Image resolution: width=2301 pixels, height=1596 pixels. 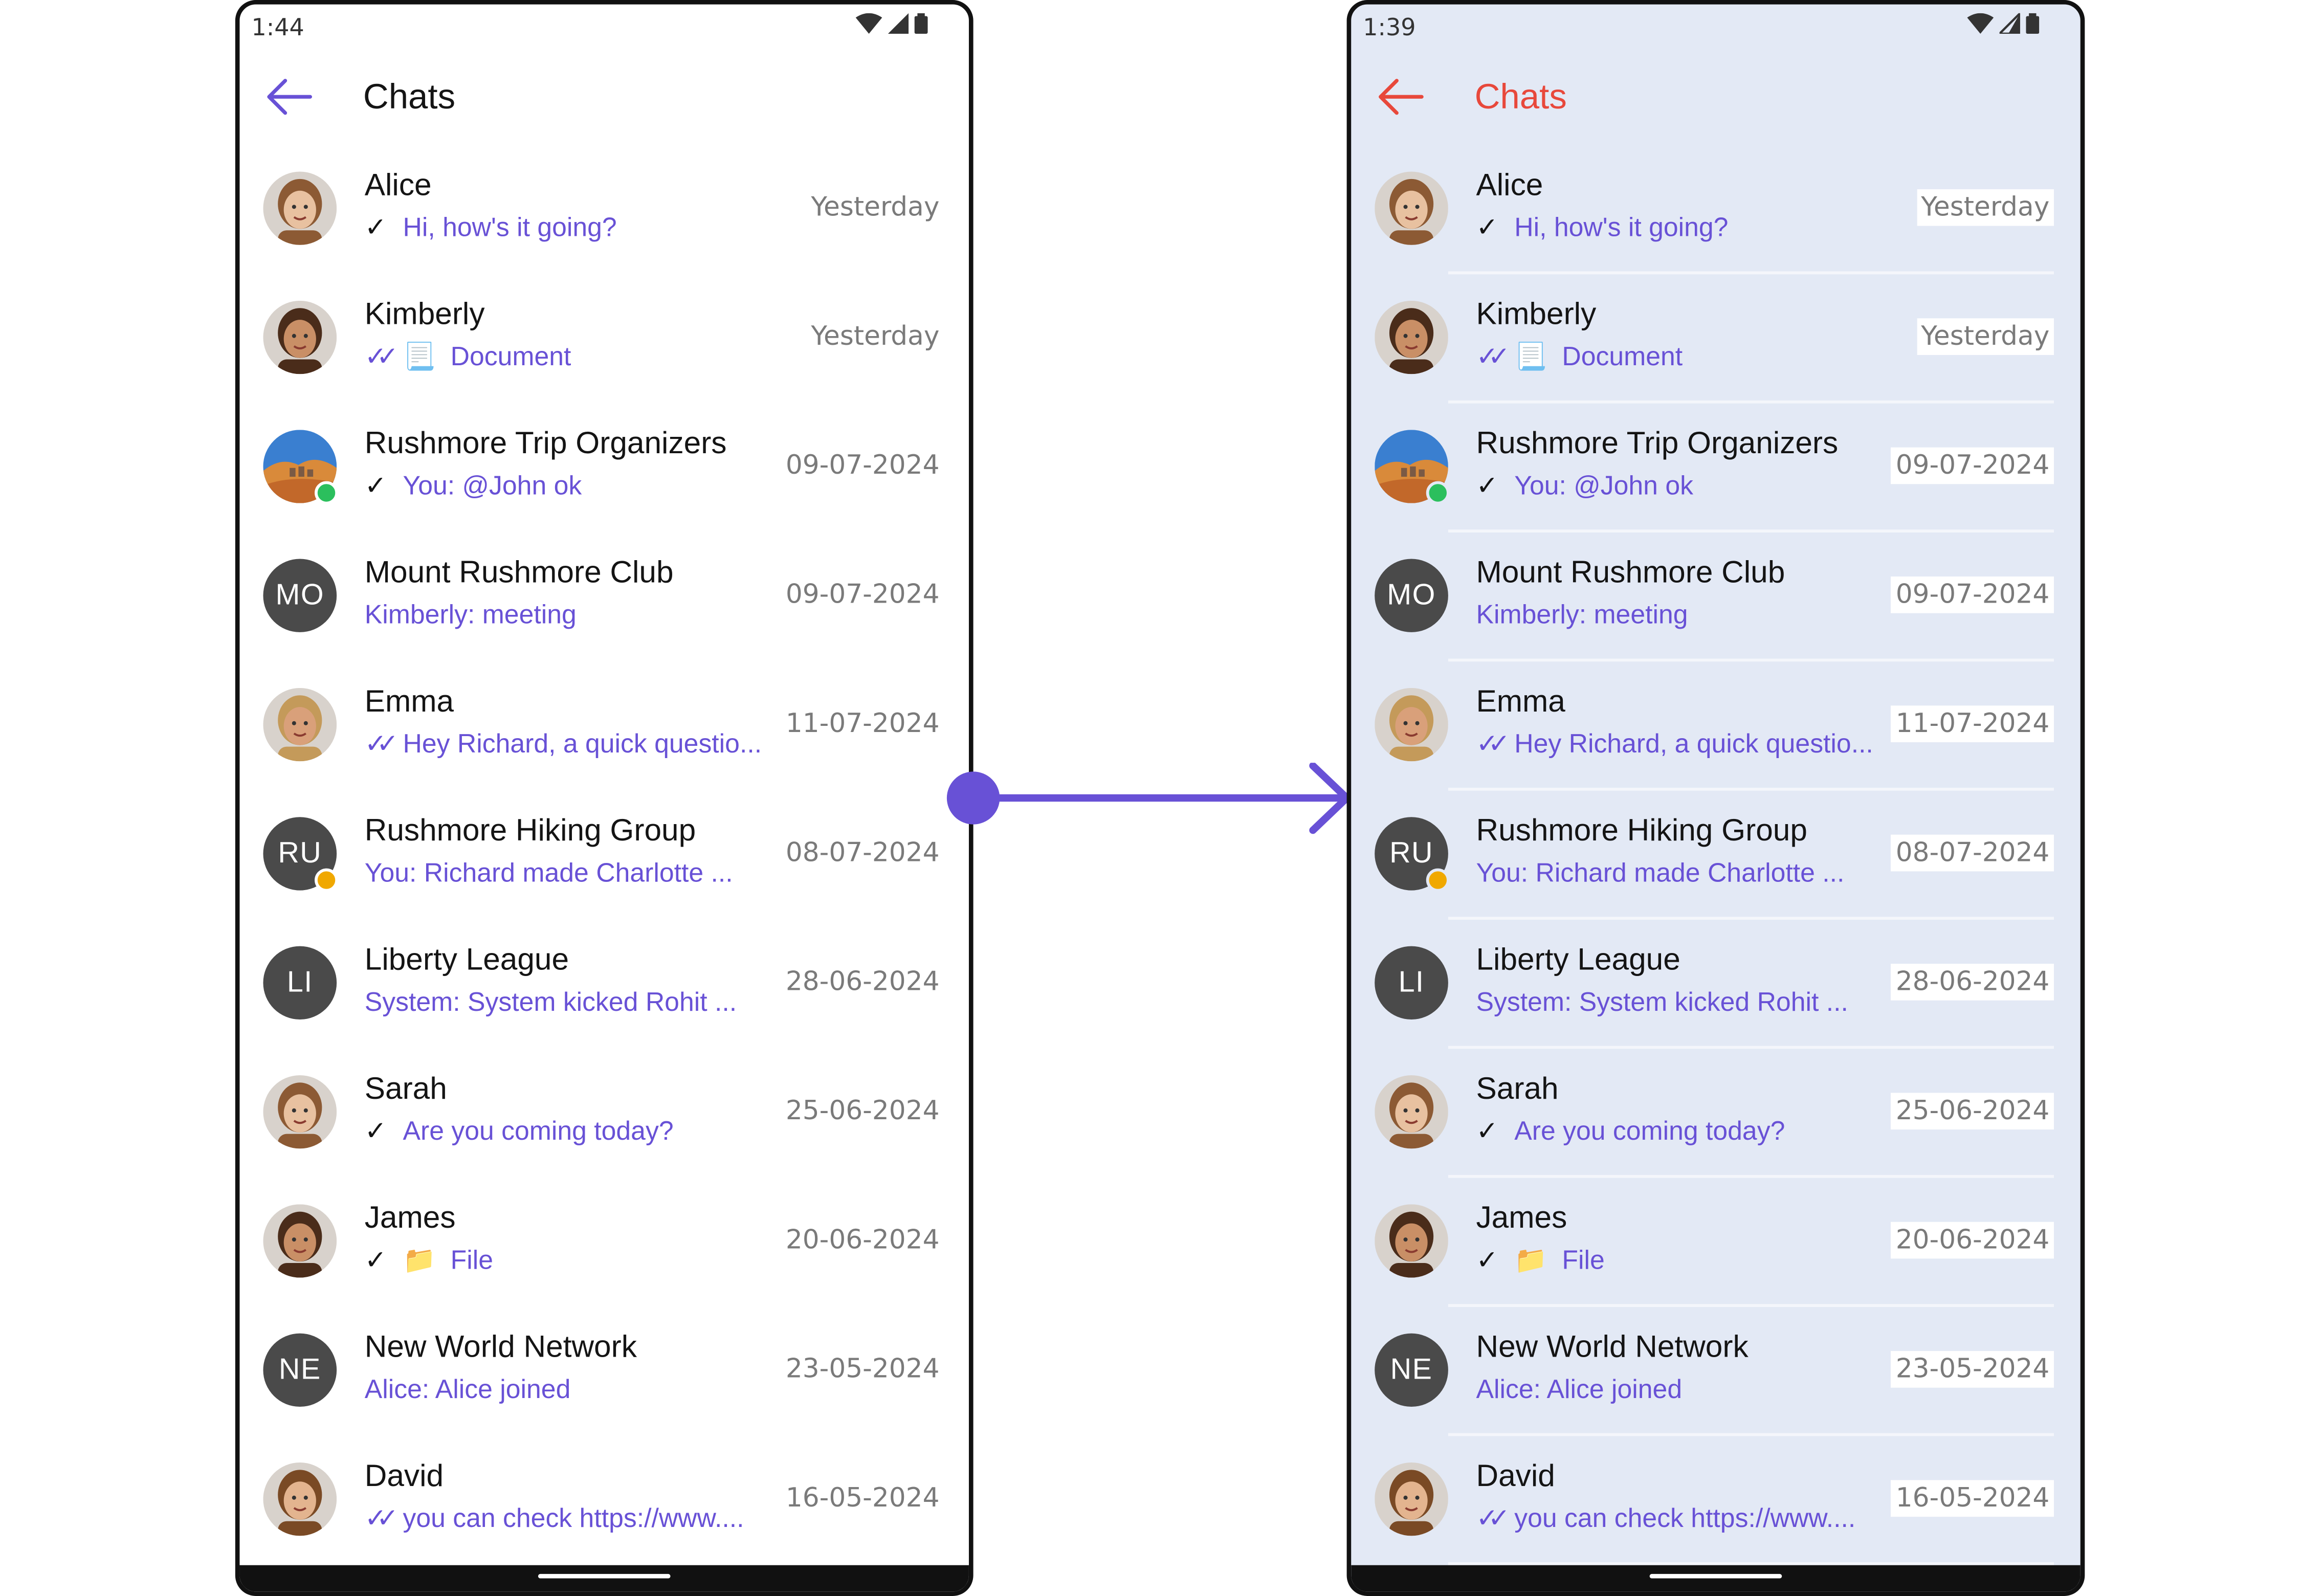 What do you see at coordinates (327, 880) in the screenshot?
I see `lock-icon` at bounding box center [327, 880].